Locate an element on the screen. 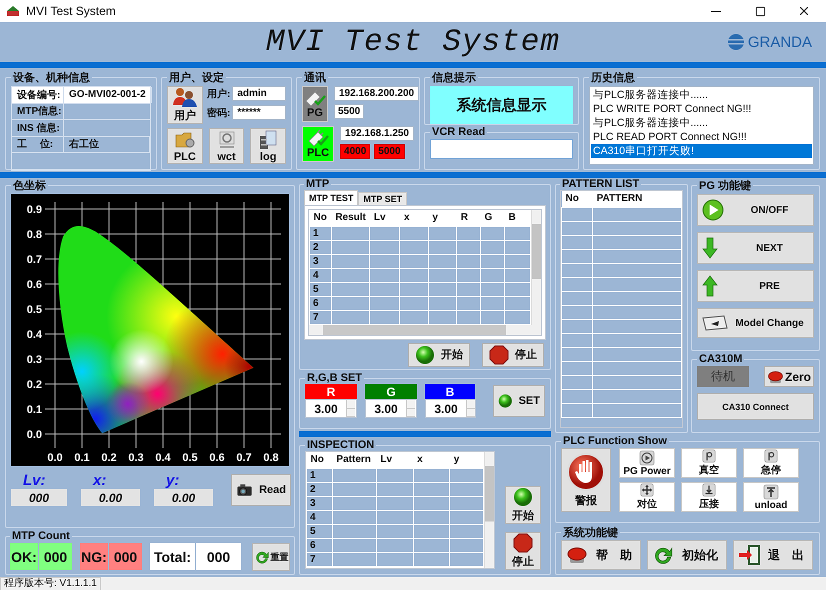 This screenshot has height=590, width=826. ip-address-field: 192.168.1.250 is located at coordinates (377, 133).